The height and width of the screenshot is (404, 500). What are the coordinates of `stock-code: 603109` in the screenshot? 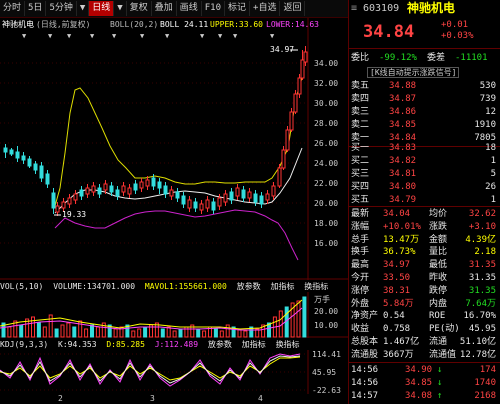 It's located at (381, 8).